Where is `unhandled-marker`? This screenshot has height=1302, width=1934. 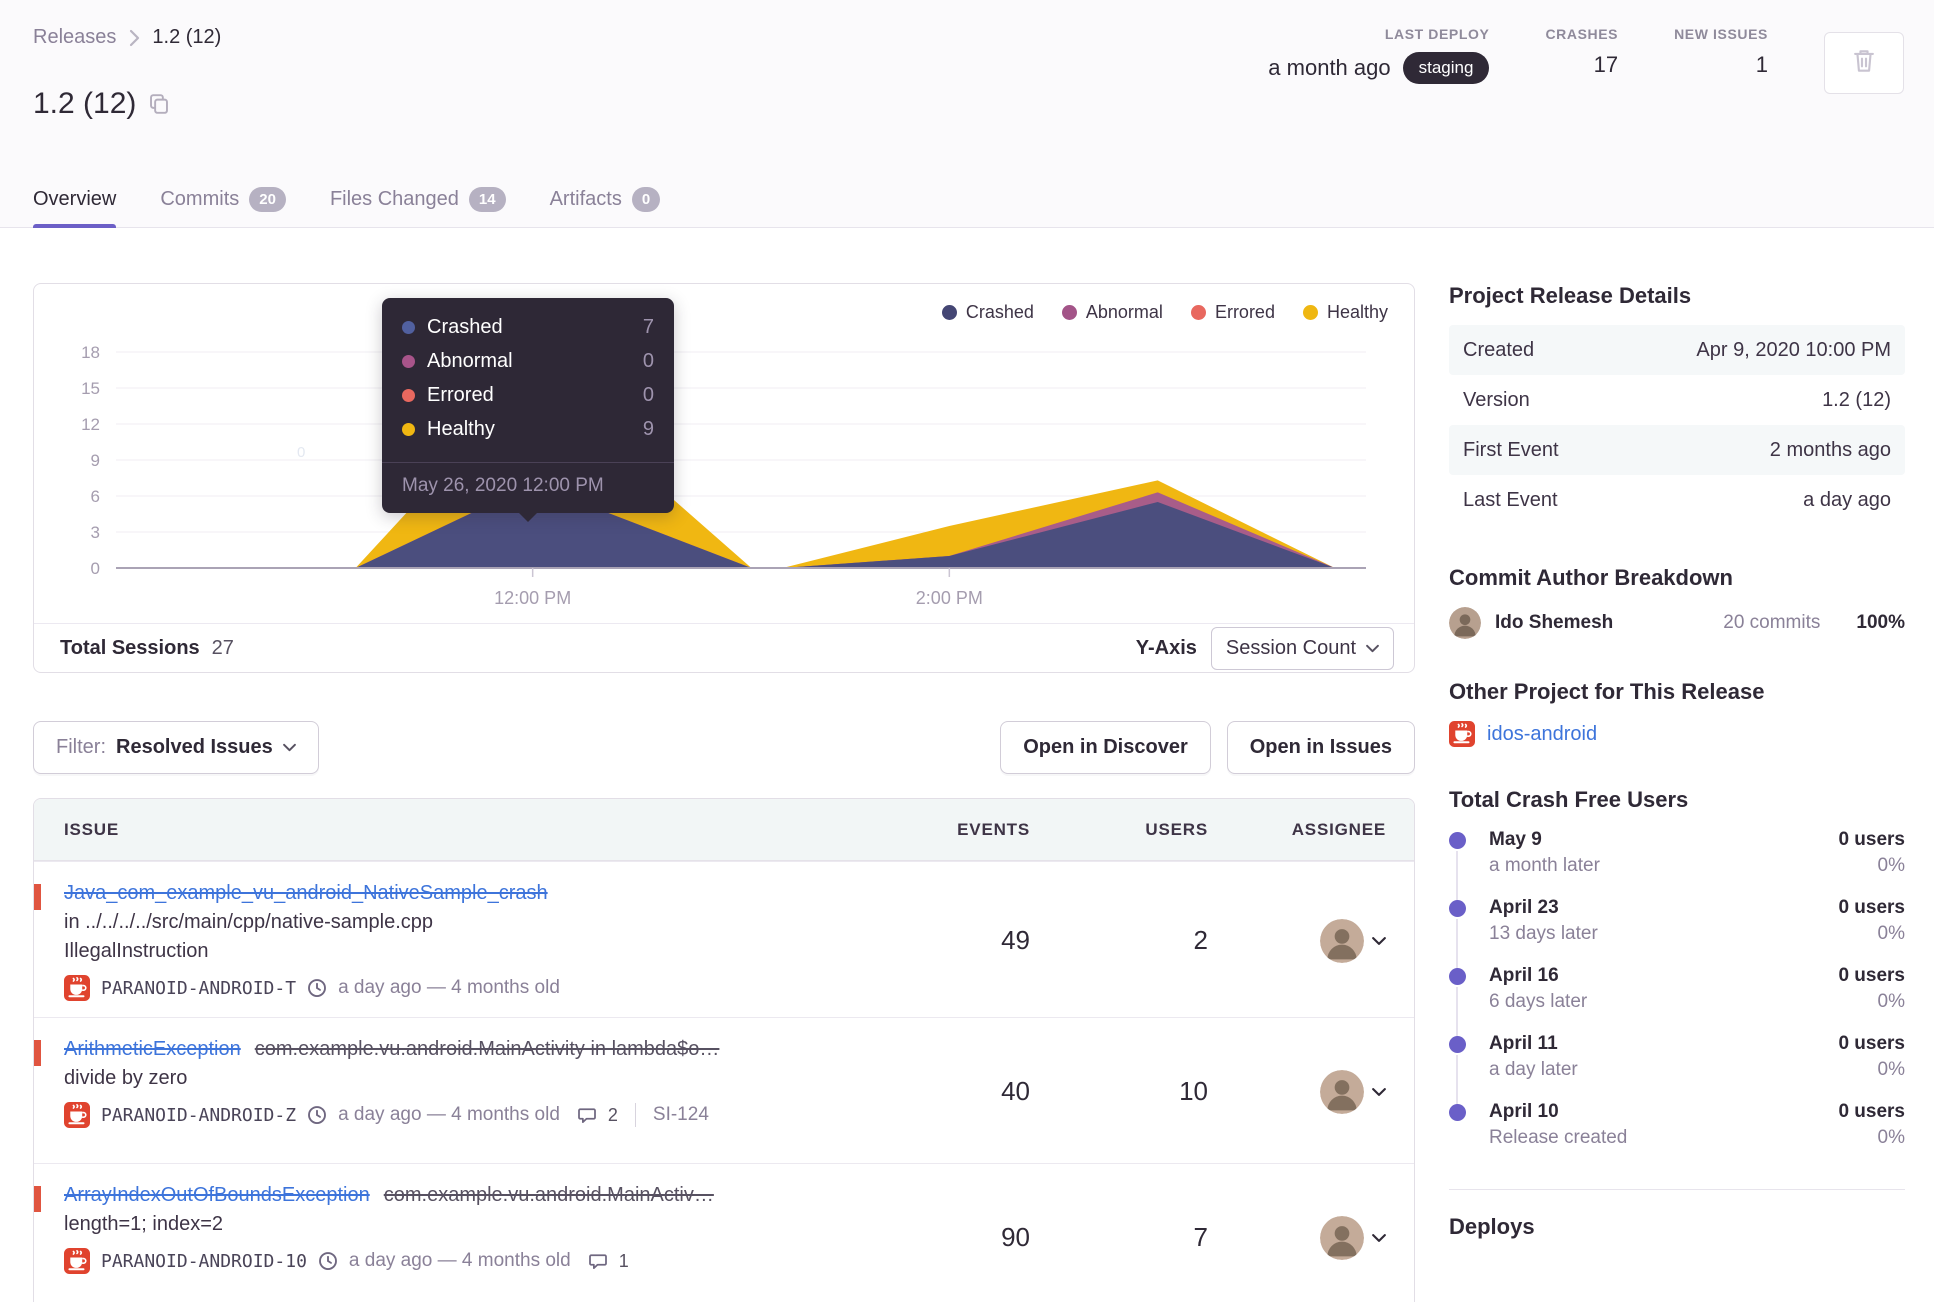
unhandled-marker is located at coordinates (37, 1053).